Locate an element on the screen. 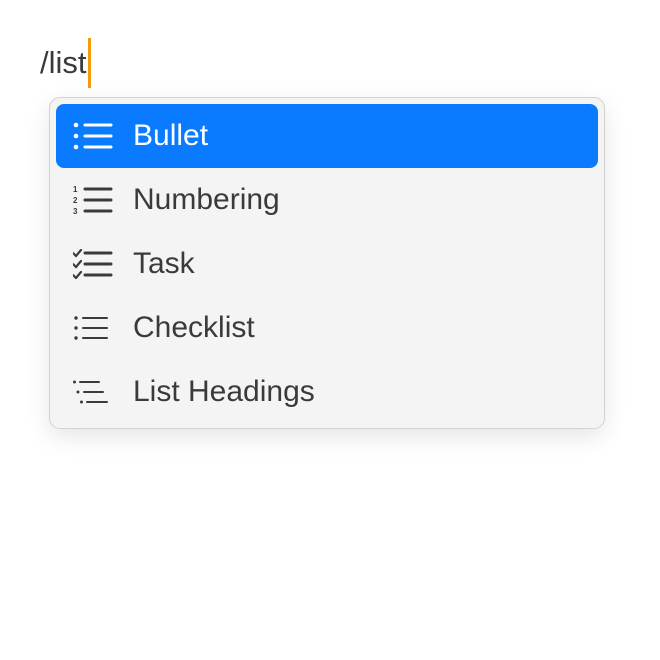 Image resolution: width=660 pixels, height=660 pixels. svg-text: 1 is located at coordinates (75, 189).